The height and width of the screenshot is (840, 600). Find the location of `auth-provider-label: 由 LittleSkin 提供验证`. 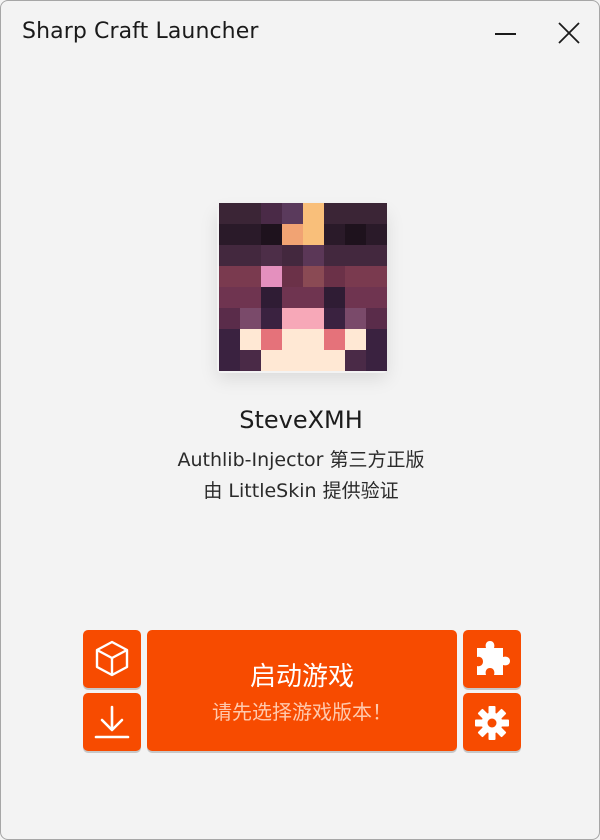

auth-provider-label: 由 LittleSkin 提供验证 is located at coordinates (301, 491).